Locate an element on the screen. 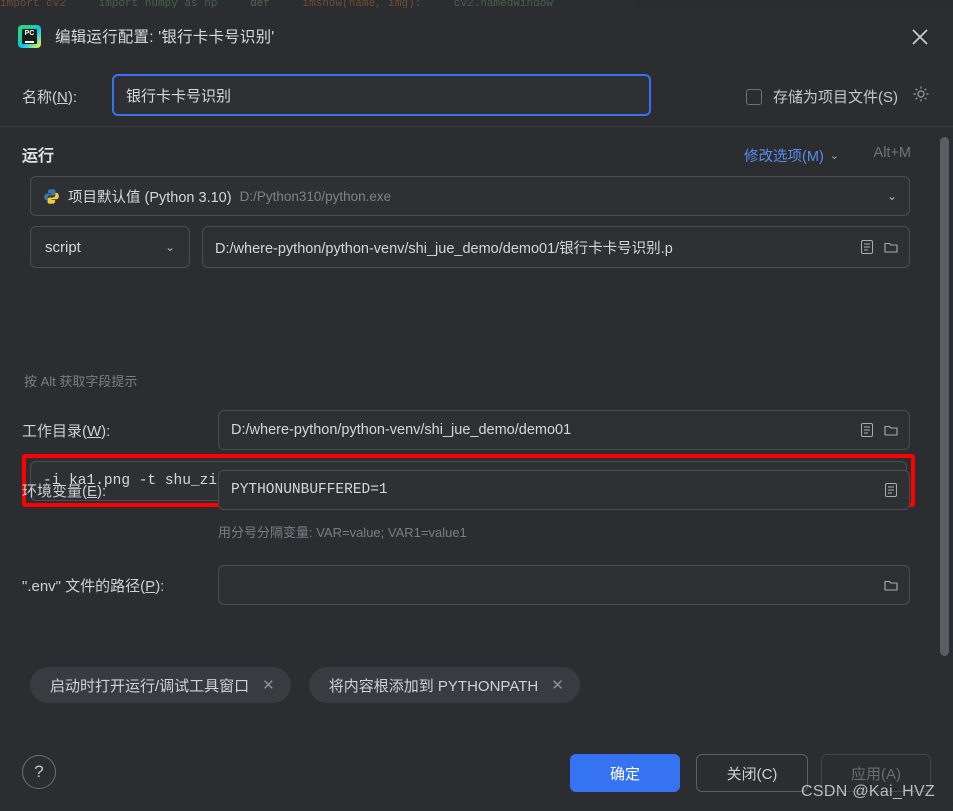  dialog-footer: ? 确定 关闭(C) 应用(A) CSDN @Kai_HVZ is located at coordinates (476, 775).